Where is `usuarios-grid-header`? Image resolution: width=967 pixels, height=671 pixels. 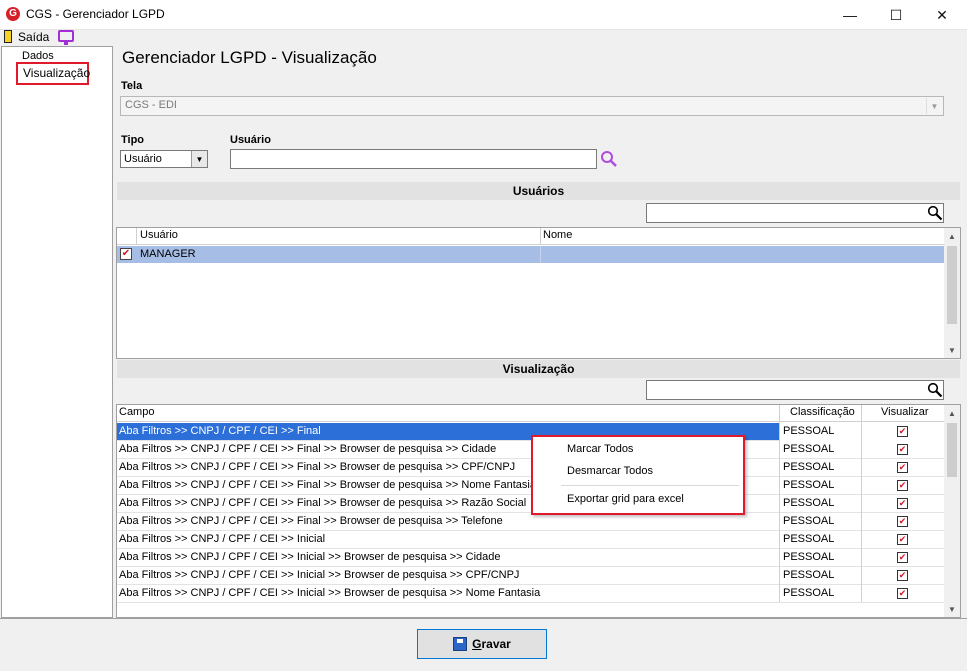 usuarios-grid-header is located at coordinates (530, 236).